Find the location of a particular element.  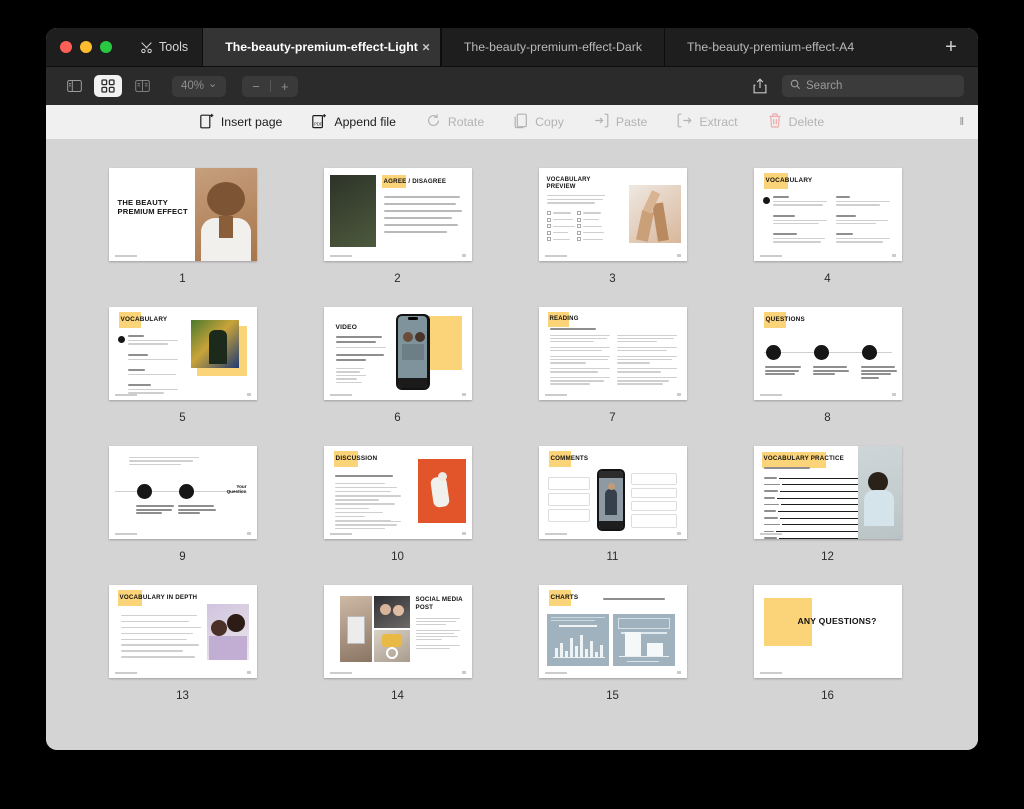

page-cell: READING 7 is located at coordinates (612, 365).